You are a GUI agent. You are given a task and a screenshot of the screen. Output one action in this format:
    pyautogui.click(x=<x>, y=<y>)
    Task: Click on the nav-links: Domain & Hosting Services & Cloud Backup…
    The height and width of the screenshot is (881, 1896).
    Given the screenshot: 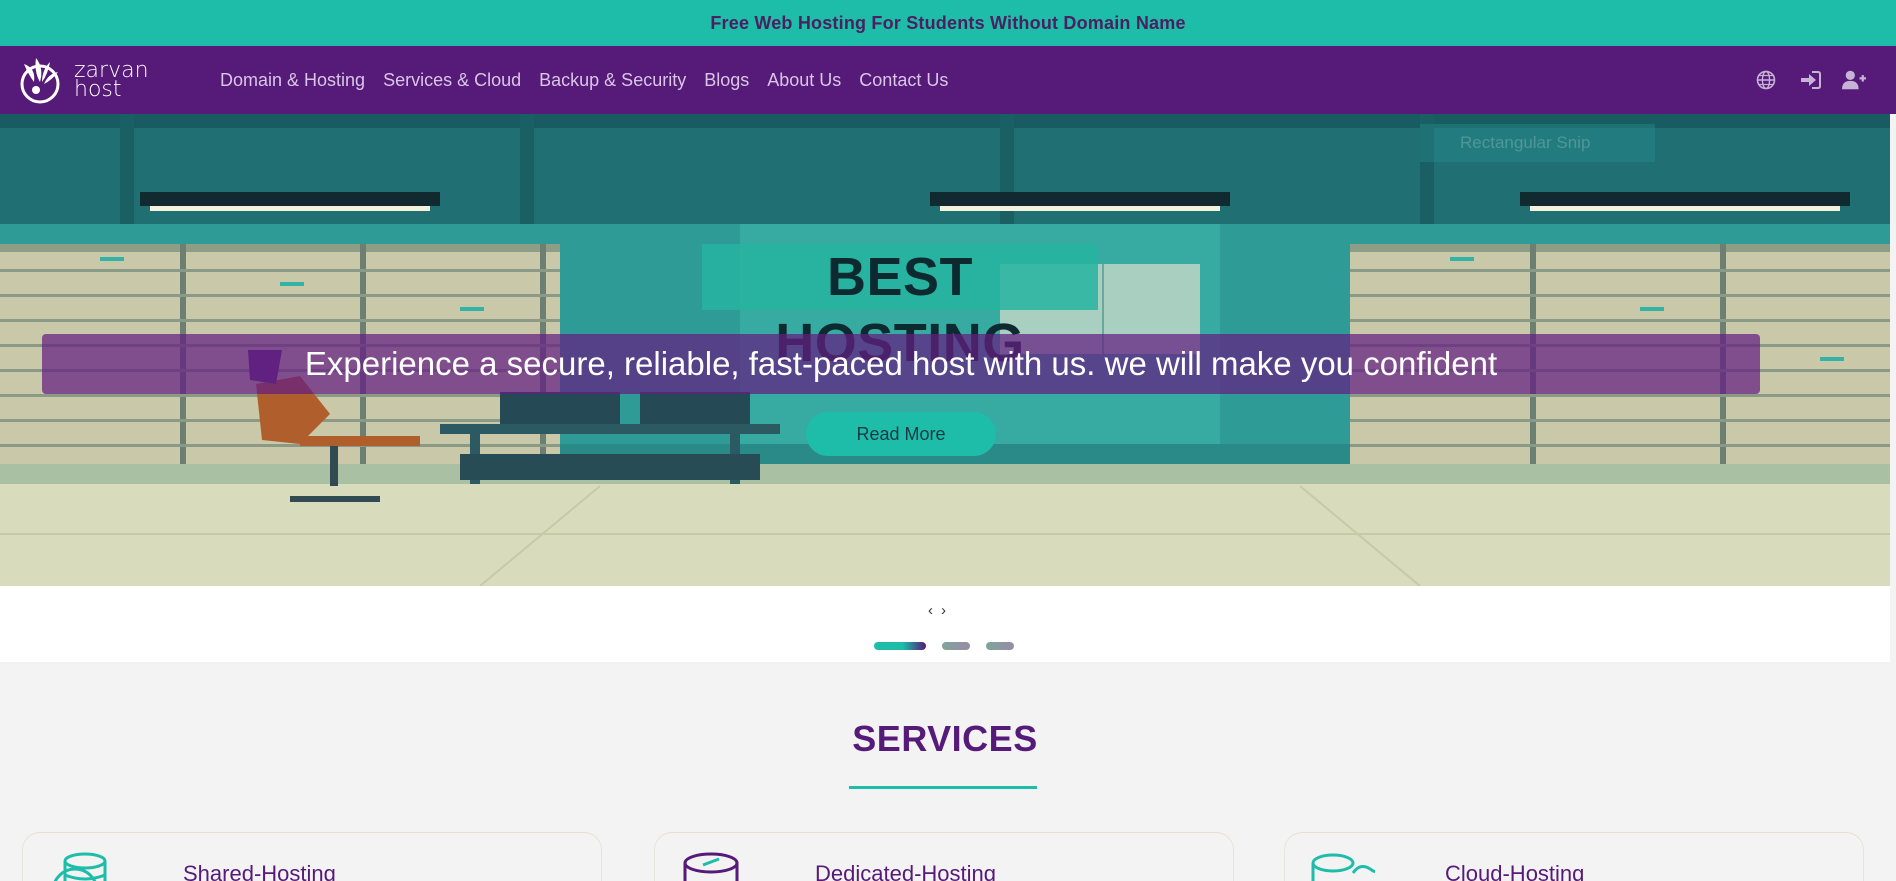 What is the action you would take?
    pyautogui.click(x=593, y=80)
    